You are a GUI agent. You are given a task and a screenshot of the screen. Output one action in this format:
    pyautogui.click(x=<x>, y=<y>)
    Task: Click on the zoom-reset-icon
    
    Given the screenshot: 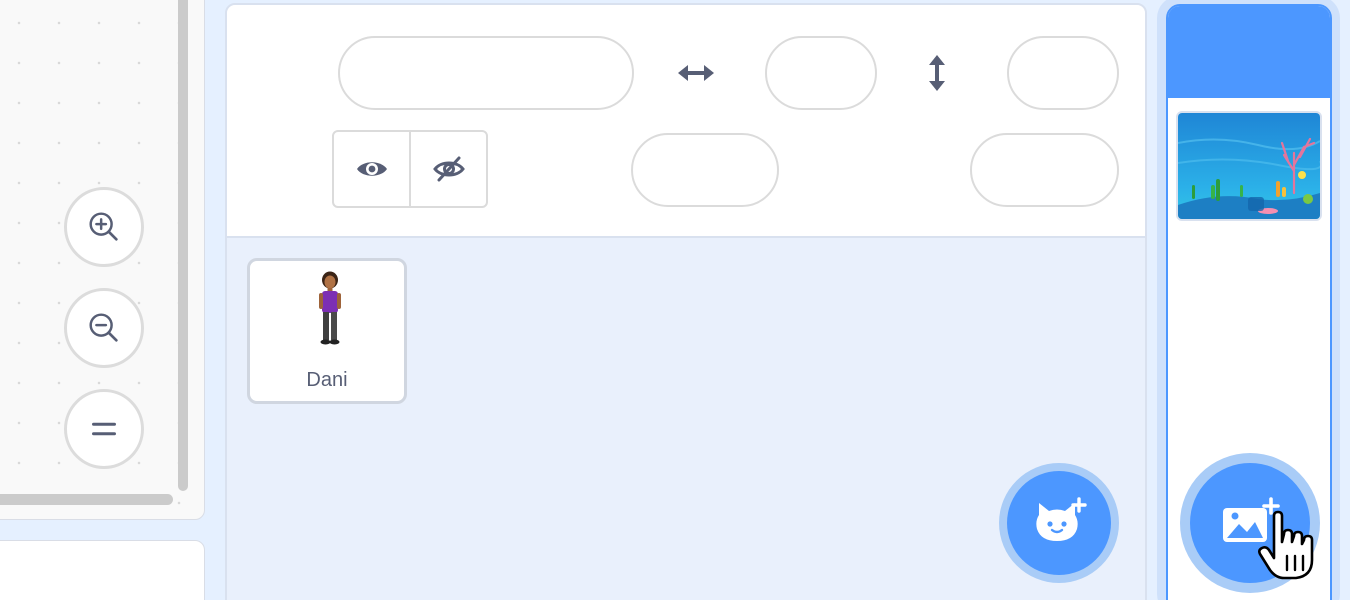 What is the action you would take?
    pyautogui.click(x=104, y=429)
    